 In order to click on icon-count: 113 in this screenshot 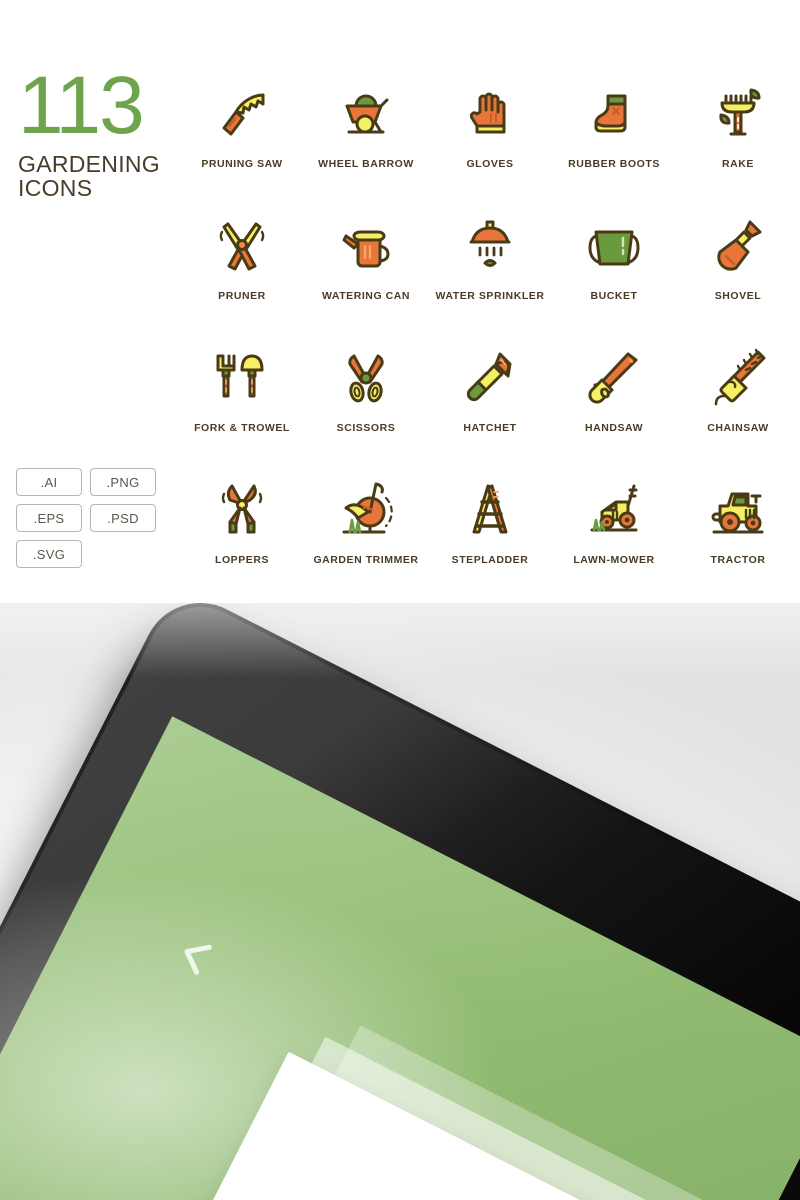, I will do `click(81, 105)`.